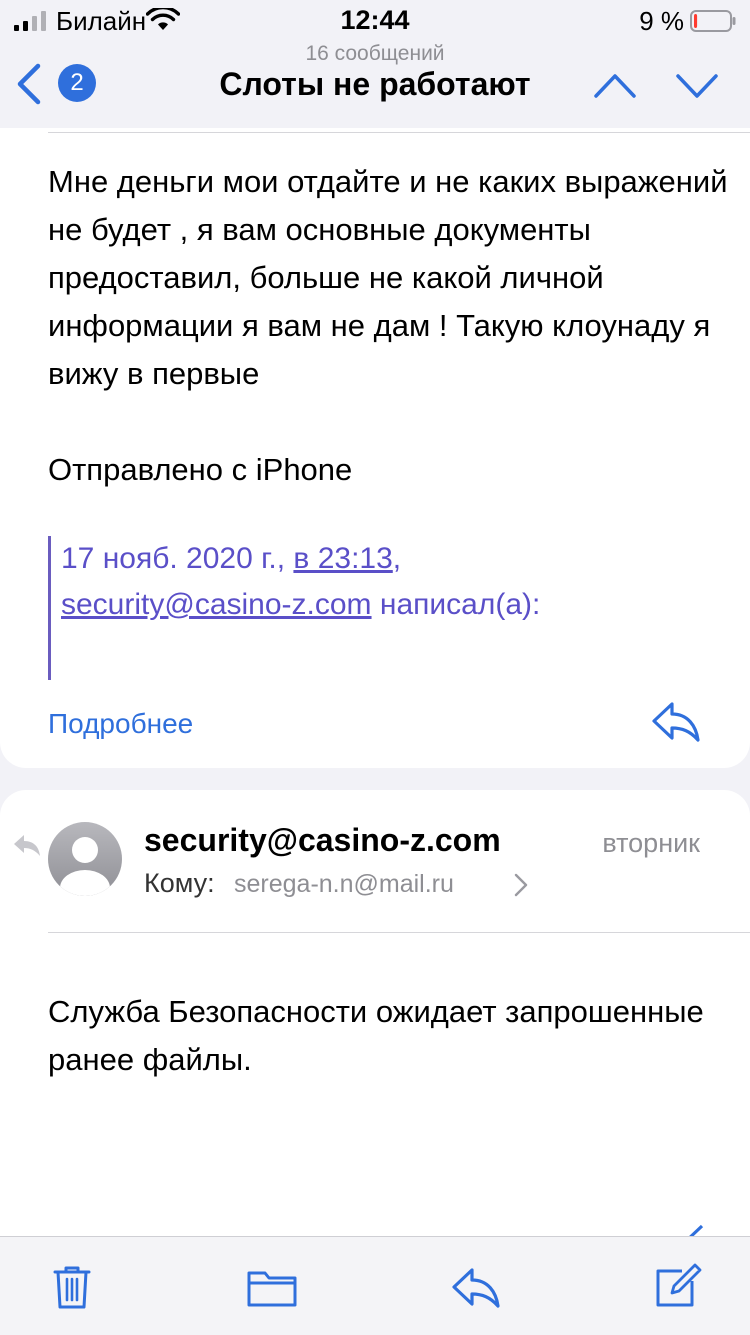 The width and height of the screenshot is (750, 1335). Describe the element at coordinates (521, 885) in the screenshot. I see `chevron-right-icon` at that location.